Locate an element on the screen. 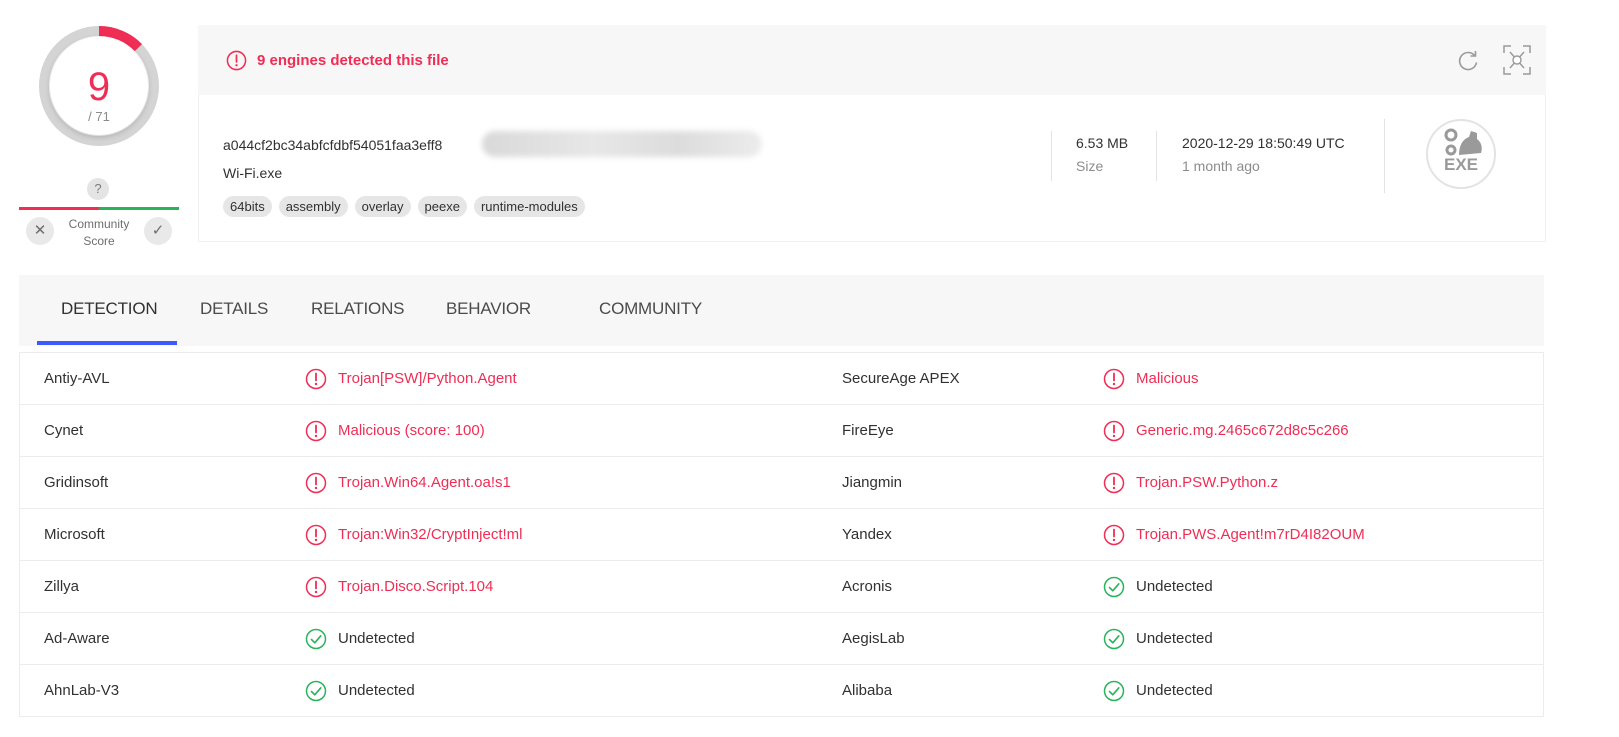 This screenshot has height=737, width=1619. engine-name: Zillya is located at coordinates (62, 586).